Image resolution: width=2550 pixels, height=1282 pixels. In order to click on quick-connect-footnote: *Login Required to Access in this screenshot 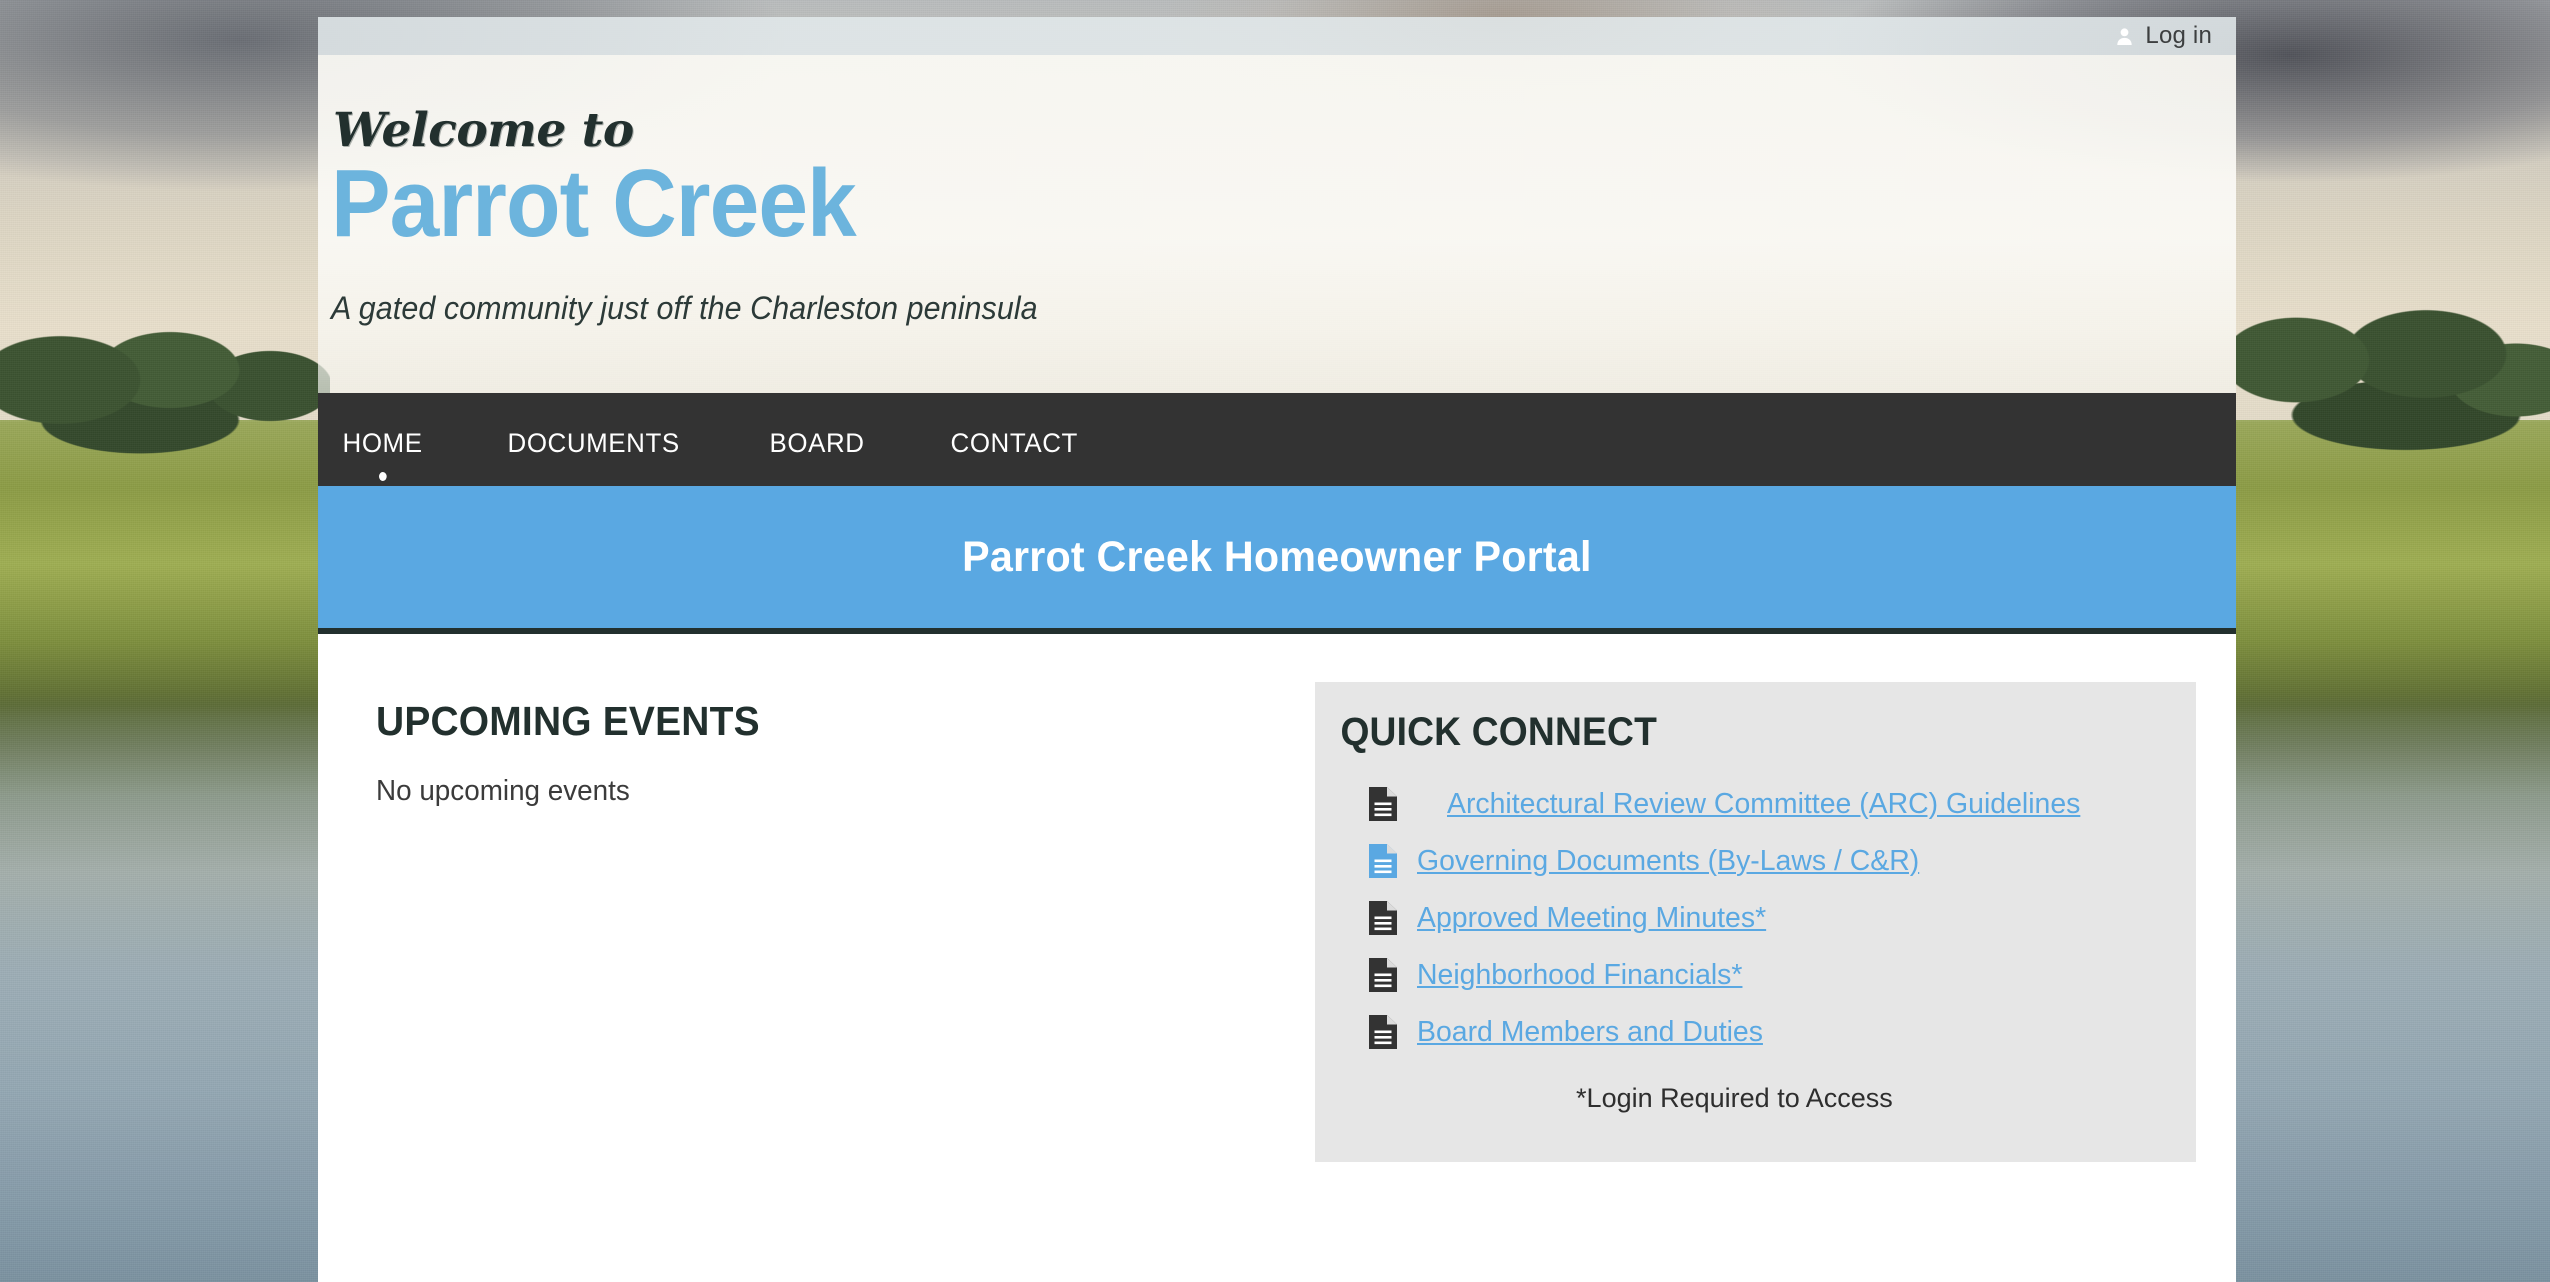, I will do `click(1734, 1098)`.